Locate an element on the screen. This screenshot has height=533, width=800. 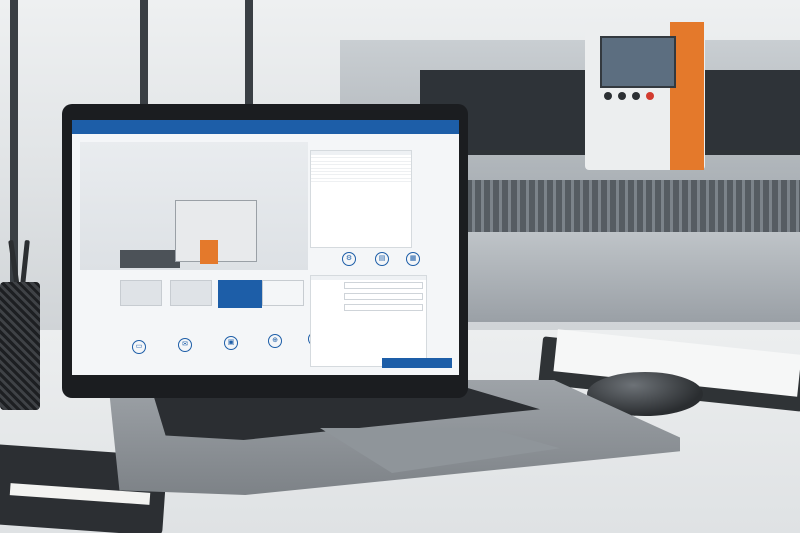
emergency-stop-button is located at coordinates (650, 96).